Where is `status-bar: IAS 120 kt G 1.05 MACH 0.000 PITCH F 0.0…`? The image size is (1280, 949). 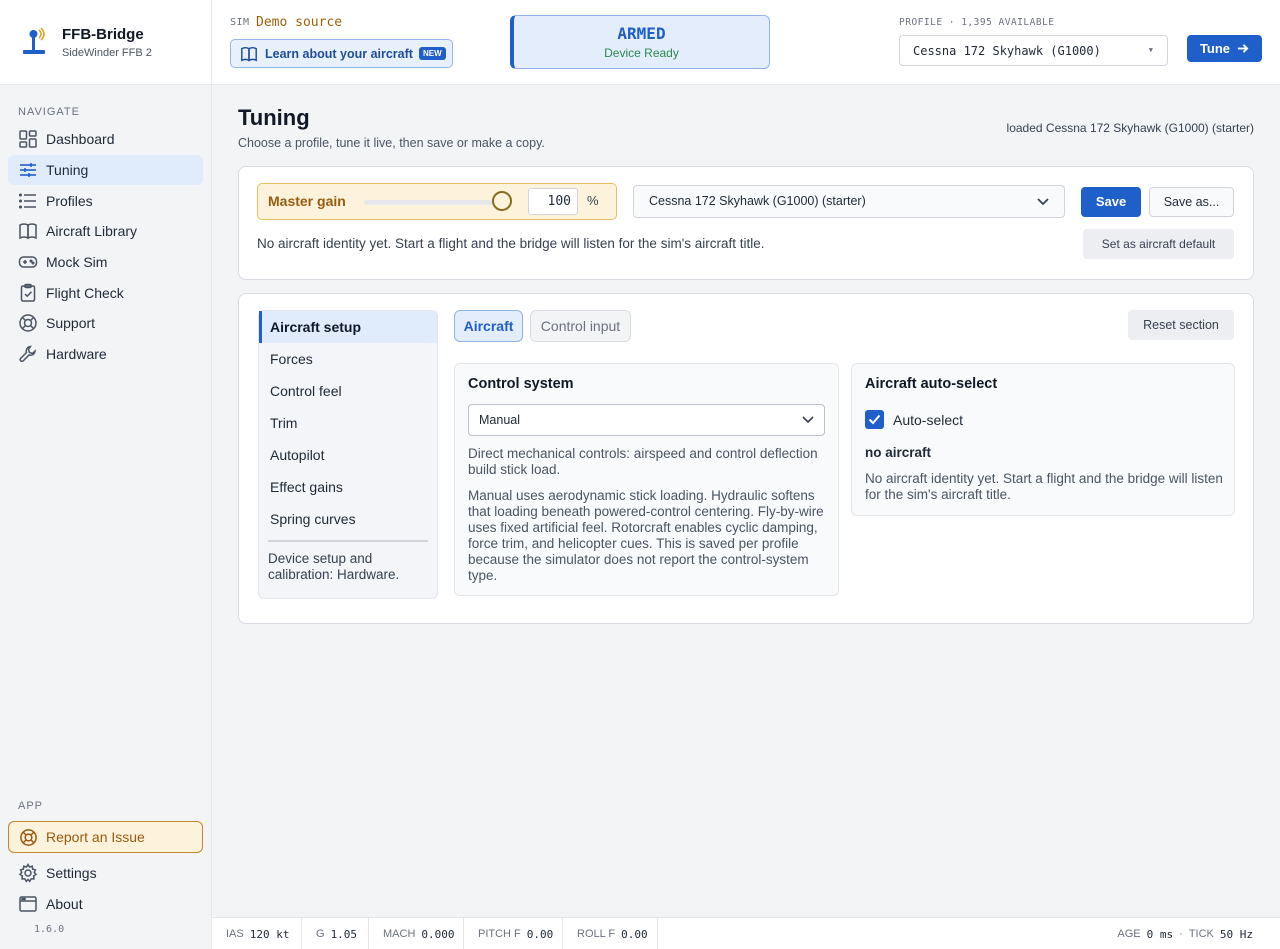
status-bar: IAS 120 kt G 1.05 MACH 0.000 PITCH F 0.0… is located at coordinates (746, 933).